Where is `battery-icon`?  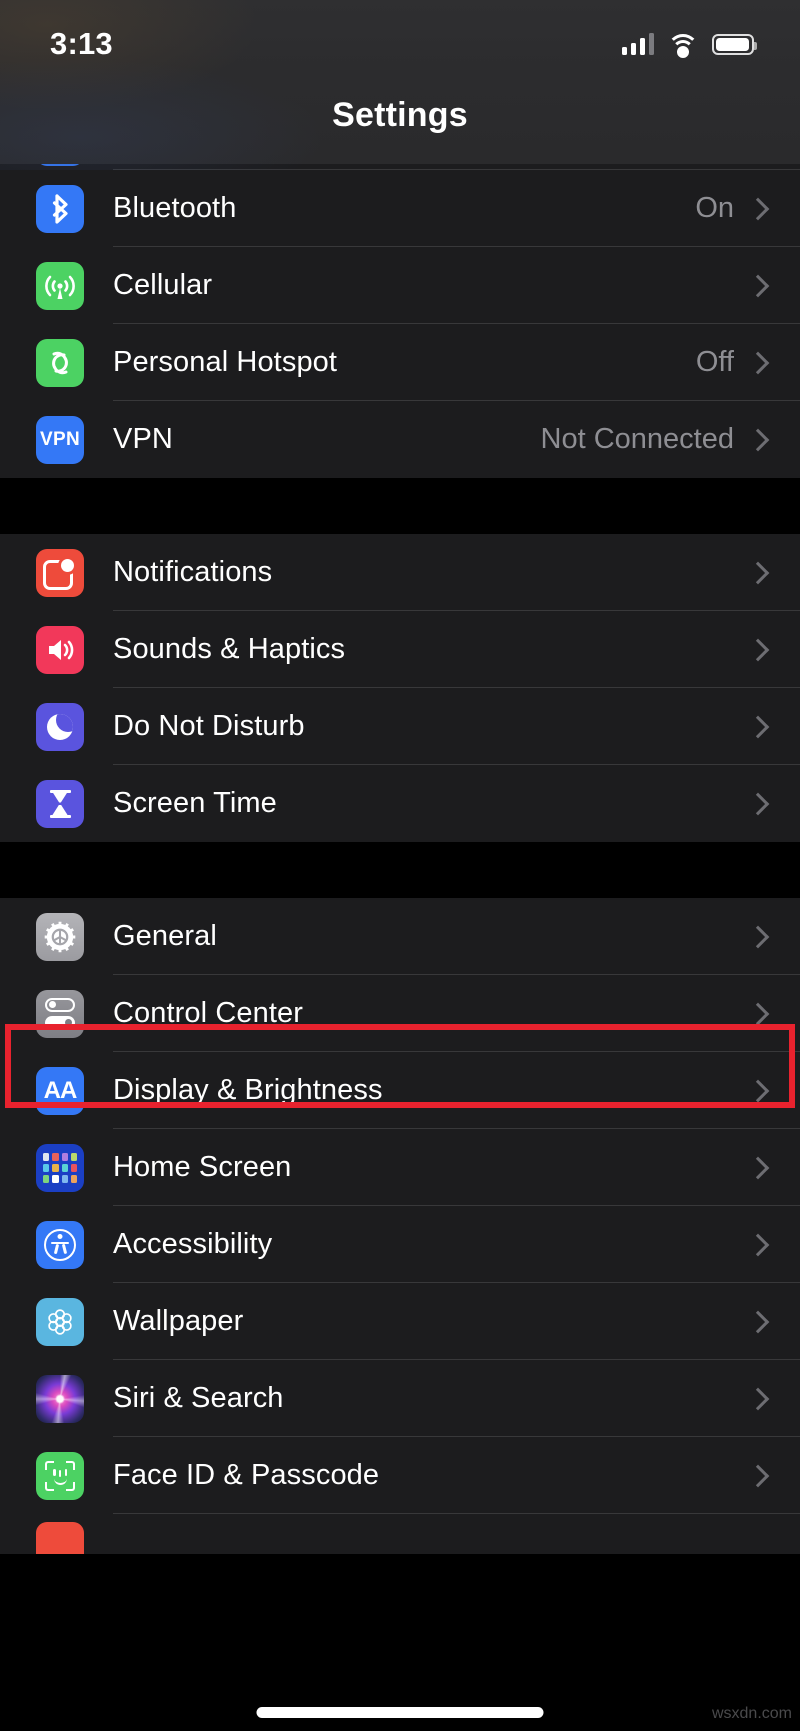
battery-icon is located at coordinates (734, 44).